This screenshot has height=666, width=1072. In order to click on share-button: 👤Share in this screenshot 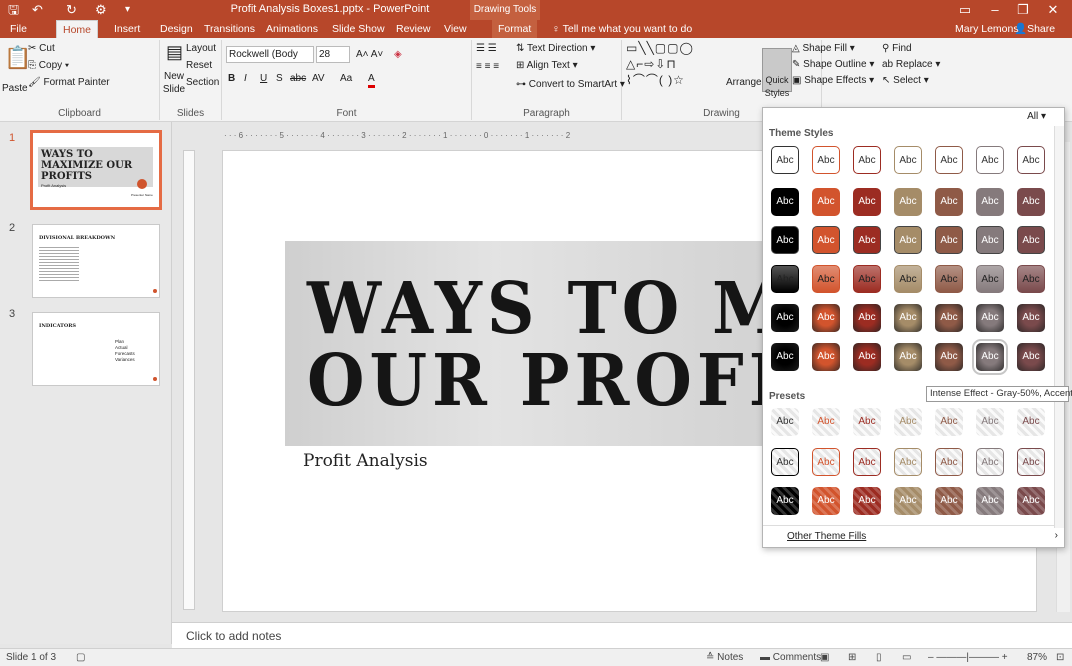, I will do `click(1034, 29)`.